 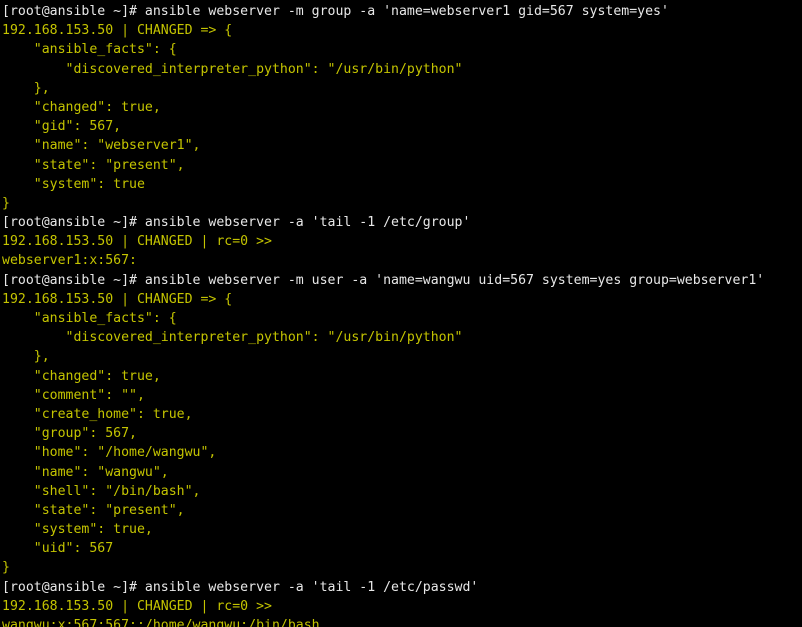 I want to click on terminal-output-line: webserver1:x:567:, so click(x=69, y=261).